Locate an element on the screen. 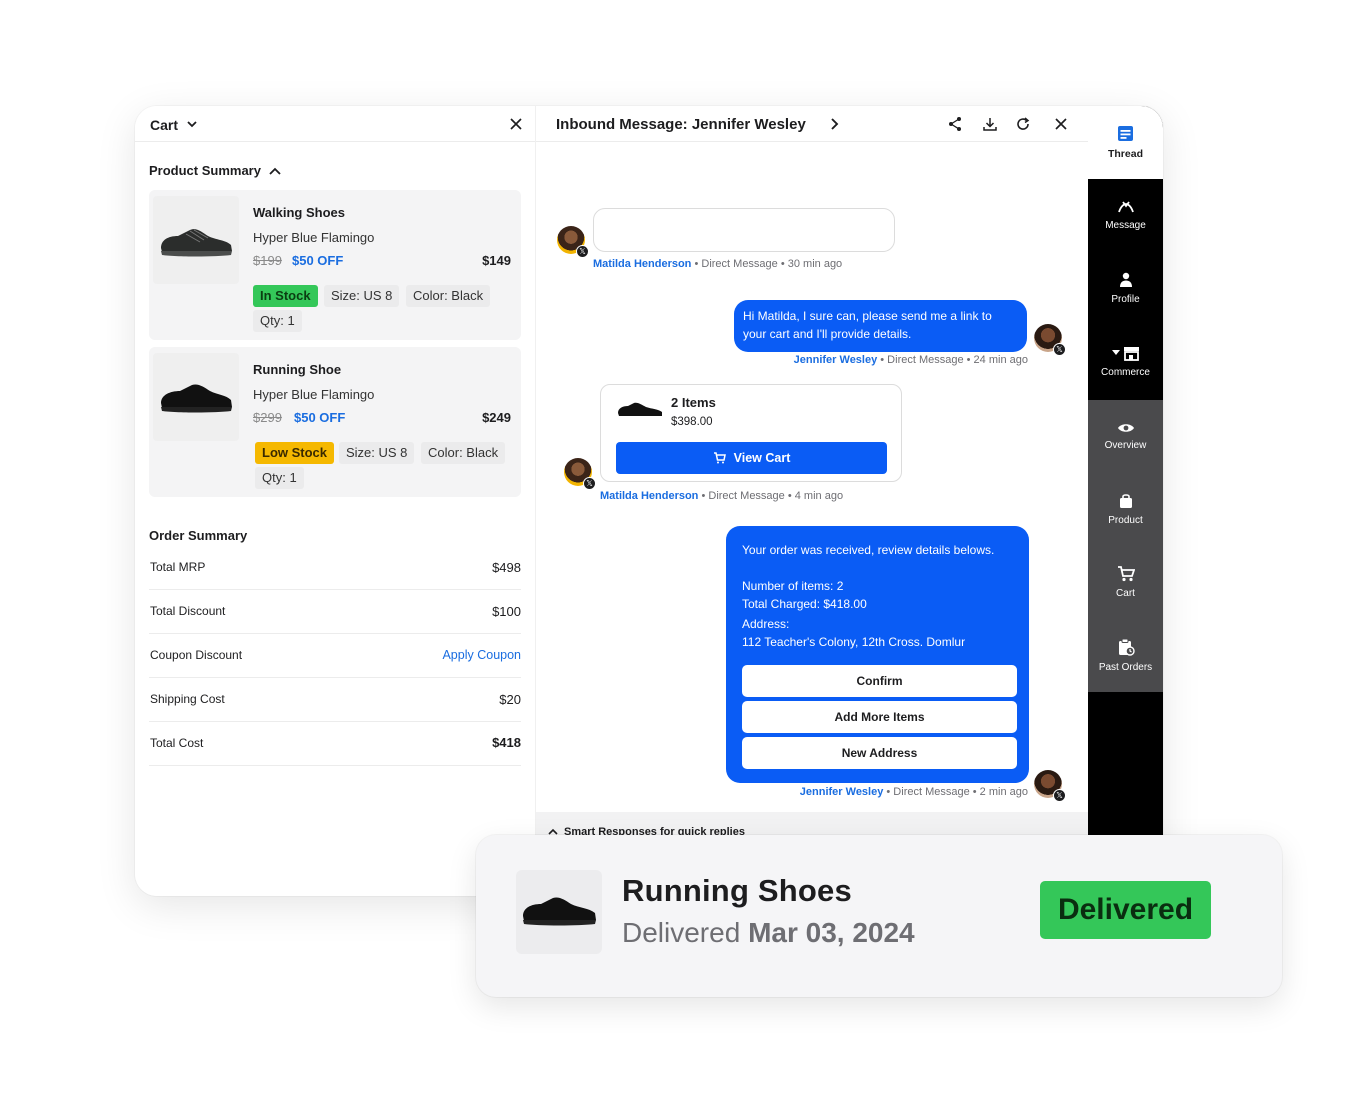 Image resolution: width=1360 pixels, height=1100 pixels. share-icon is located at coordinates (955, 124).